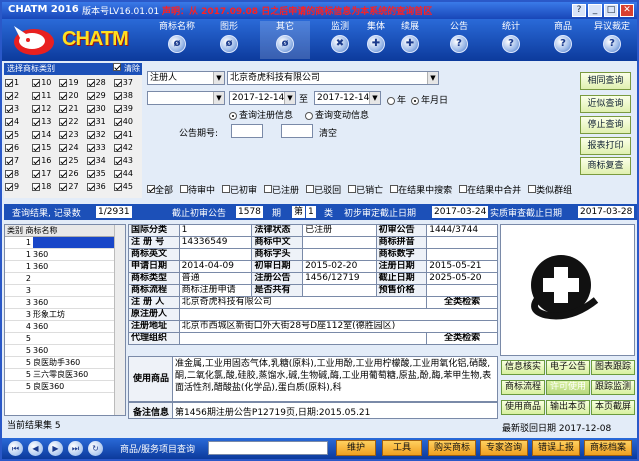 The height and width of the screenshot is (461, 639). What do you see at coordinates (72, 83) in the screenshot?
I see `class-checkbox: 19` at bounding box center [72, 83].